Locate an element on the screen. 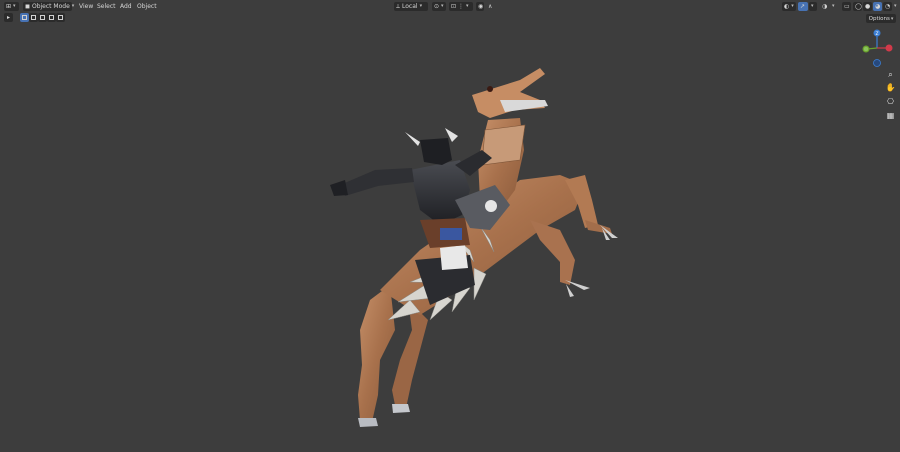 The height and width of the screenshot is (452, 900). select-mode-intersect is located at coordinates (60, 17).